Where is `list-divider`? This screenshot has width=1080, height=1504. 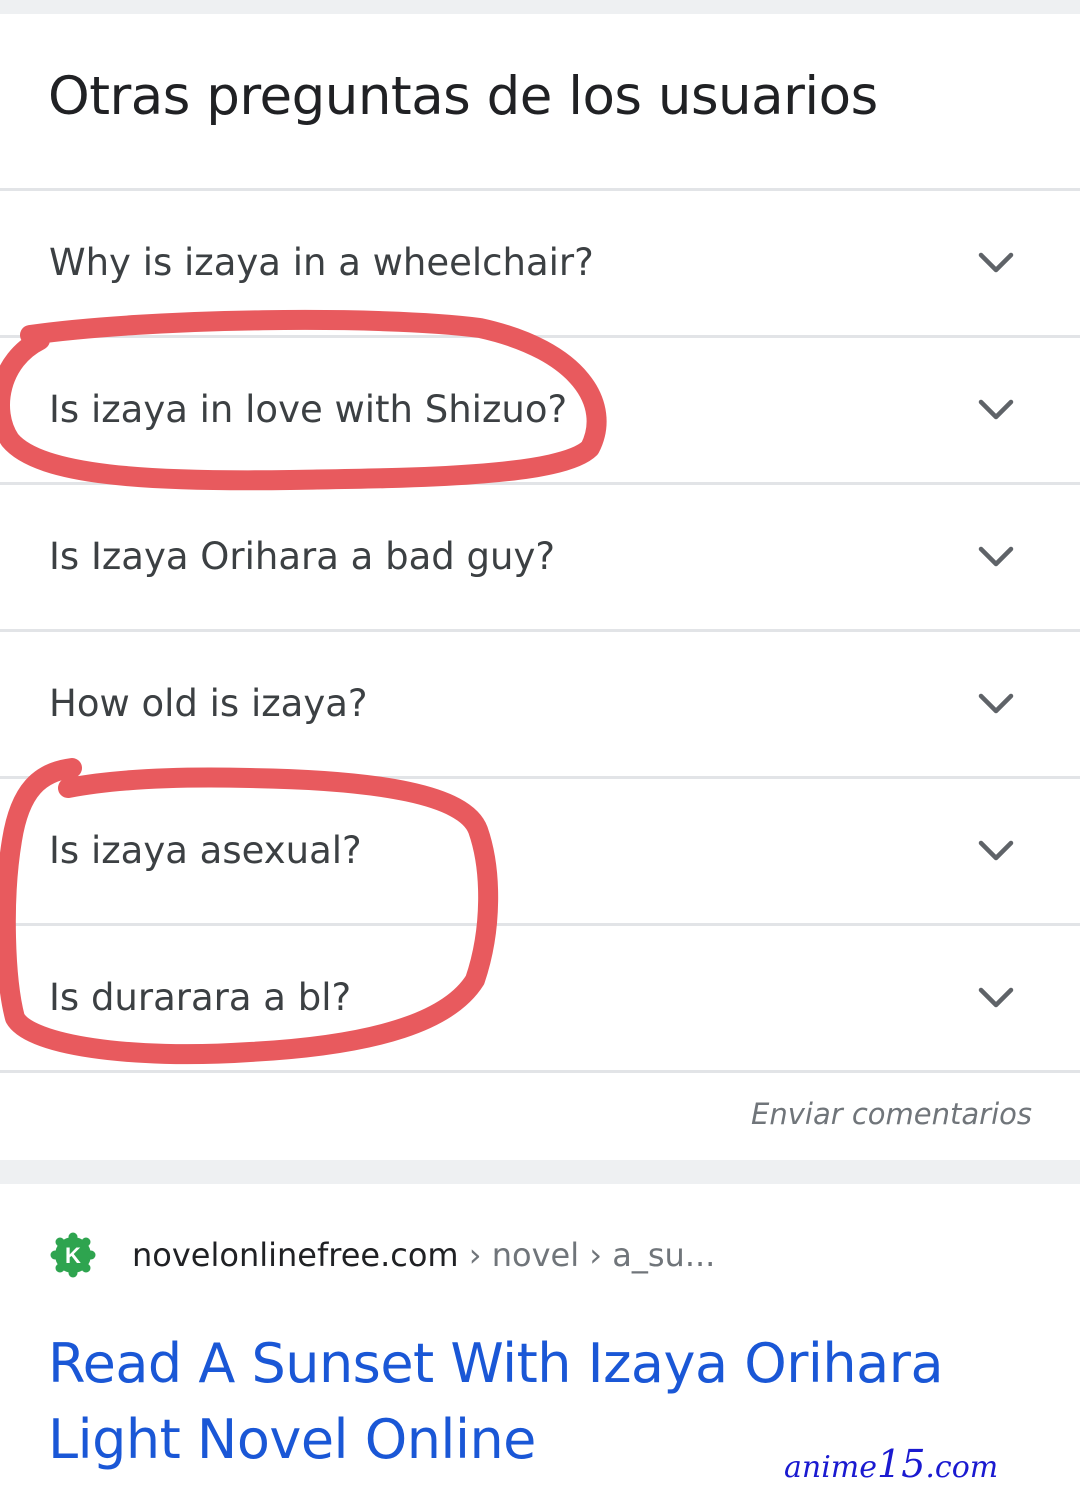
list-divider is located at coordinates (540, 1071).